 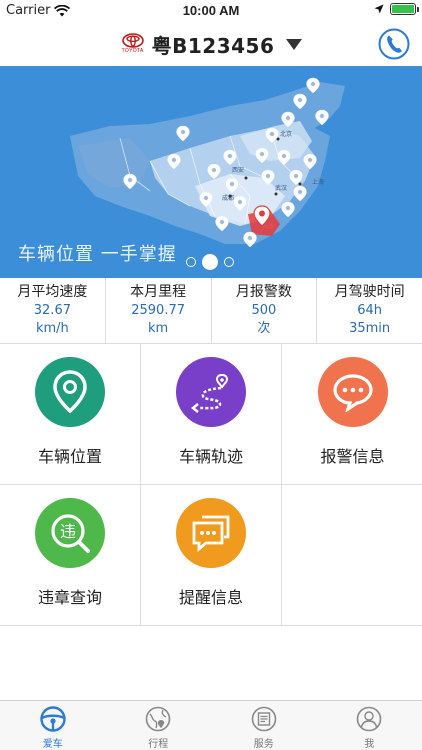 I want to click on stat-avg-speed: 月平均速度 32.67 km/h, so click(x=53, y=310).